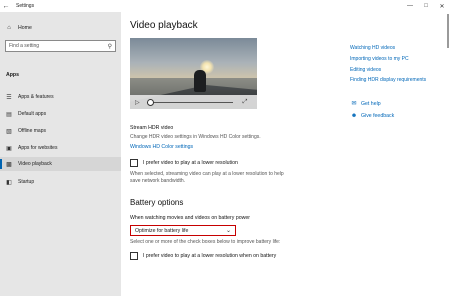 This screenshot has width=450, height=296. I want to click on dropdown-value: Optimize for battery life, so click(162, 230).